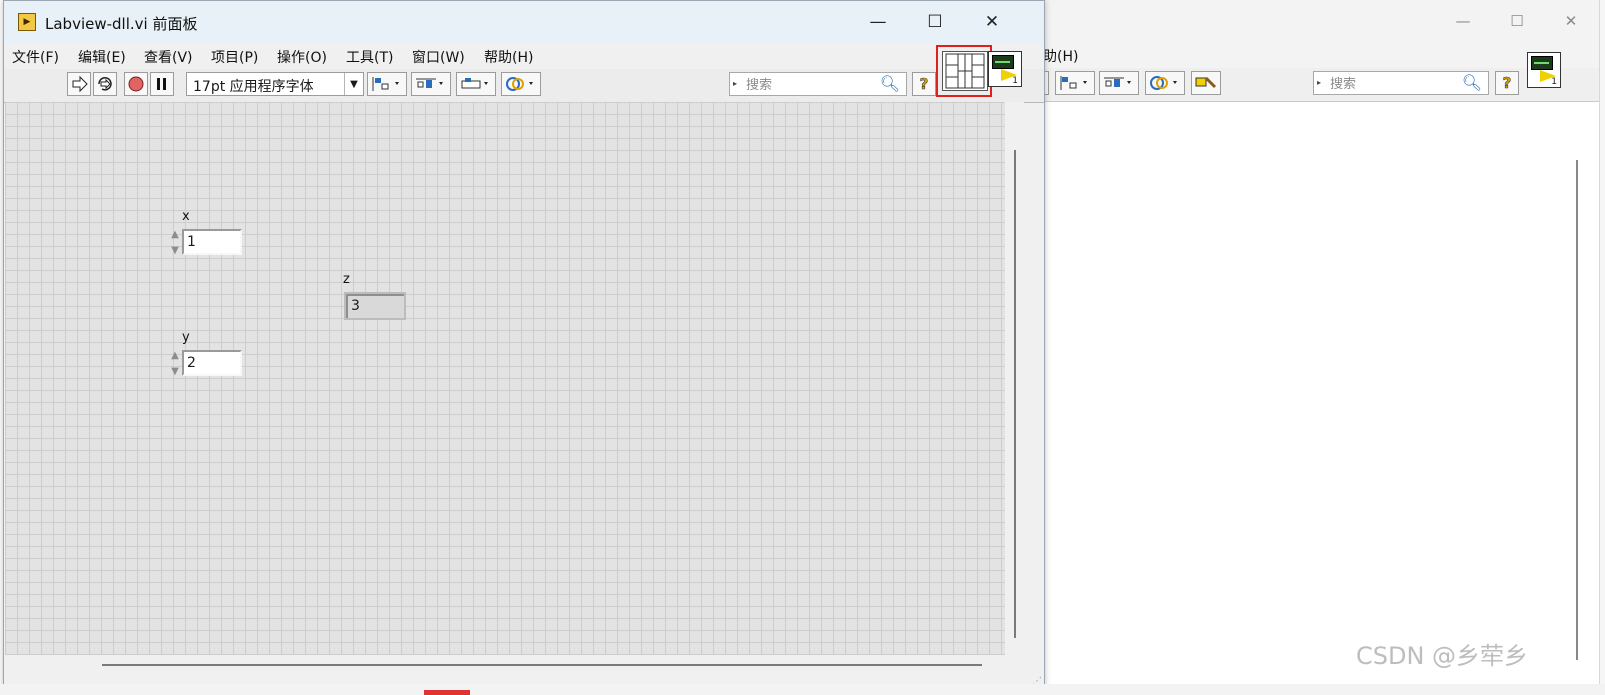  What do you see at coordinates (878, 22) in the screenshot?
I see `minimize-button: —` at bounding box center [878, 22].